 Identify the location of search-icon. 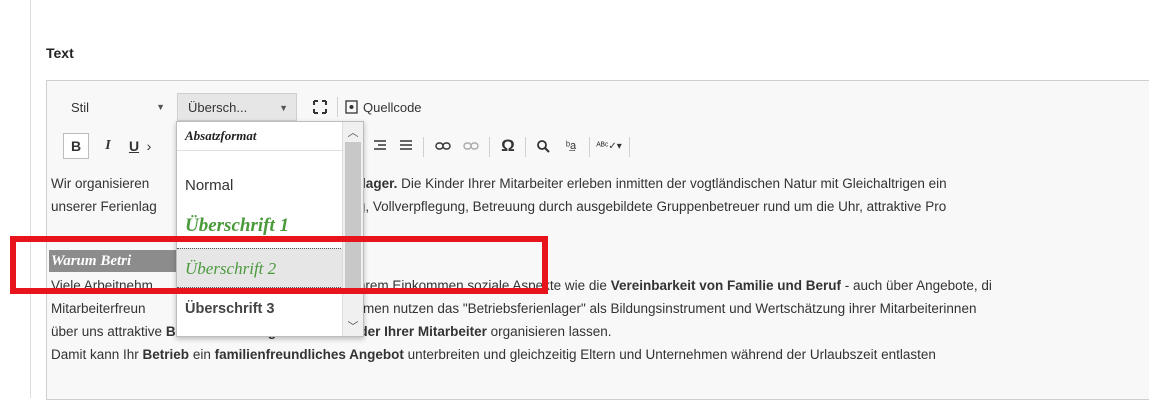
(543, 146).